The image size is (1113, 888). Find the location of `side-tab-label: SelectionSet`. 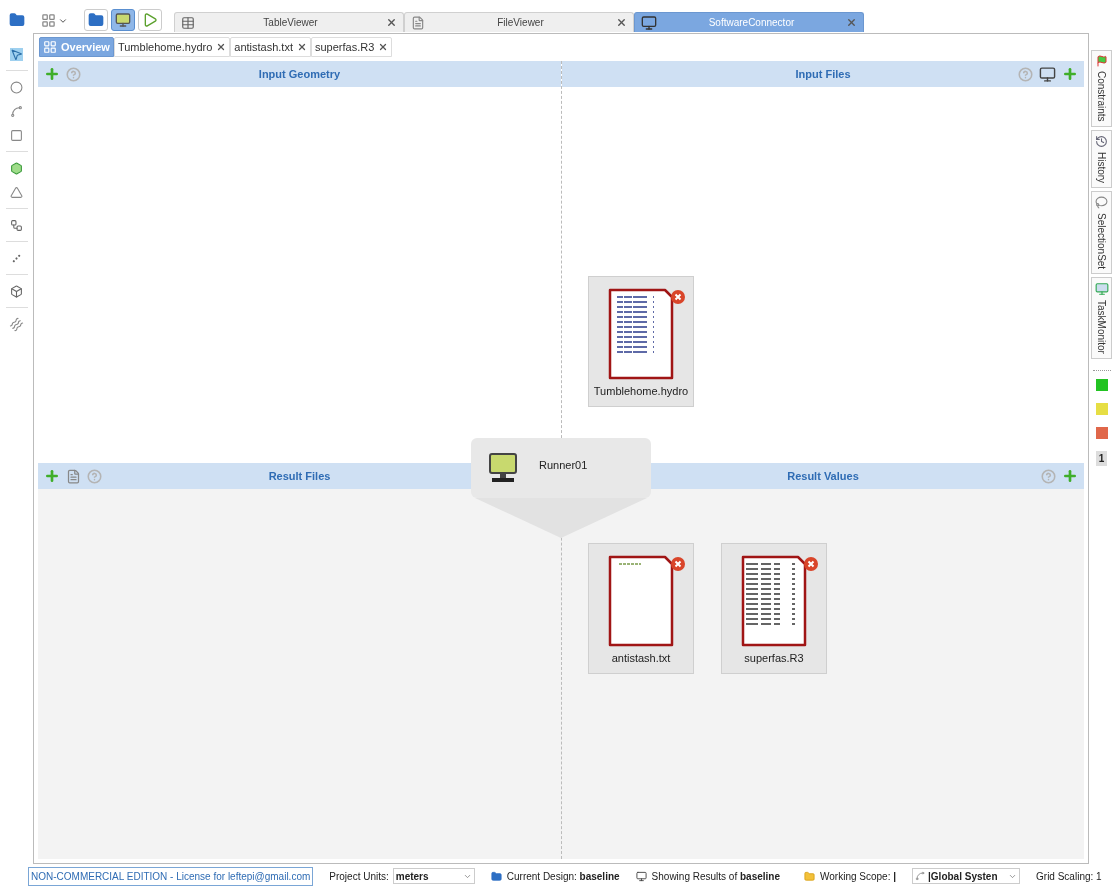

side-tab-label: SelectionSet is located at coordinates (1101, 240).